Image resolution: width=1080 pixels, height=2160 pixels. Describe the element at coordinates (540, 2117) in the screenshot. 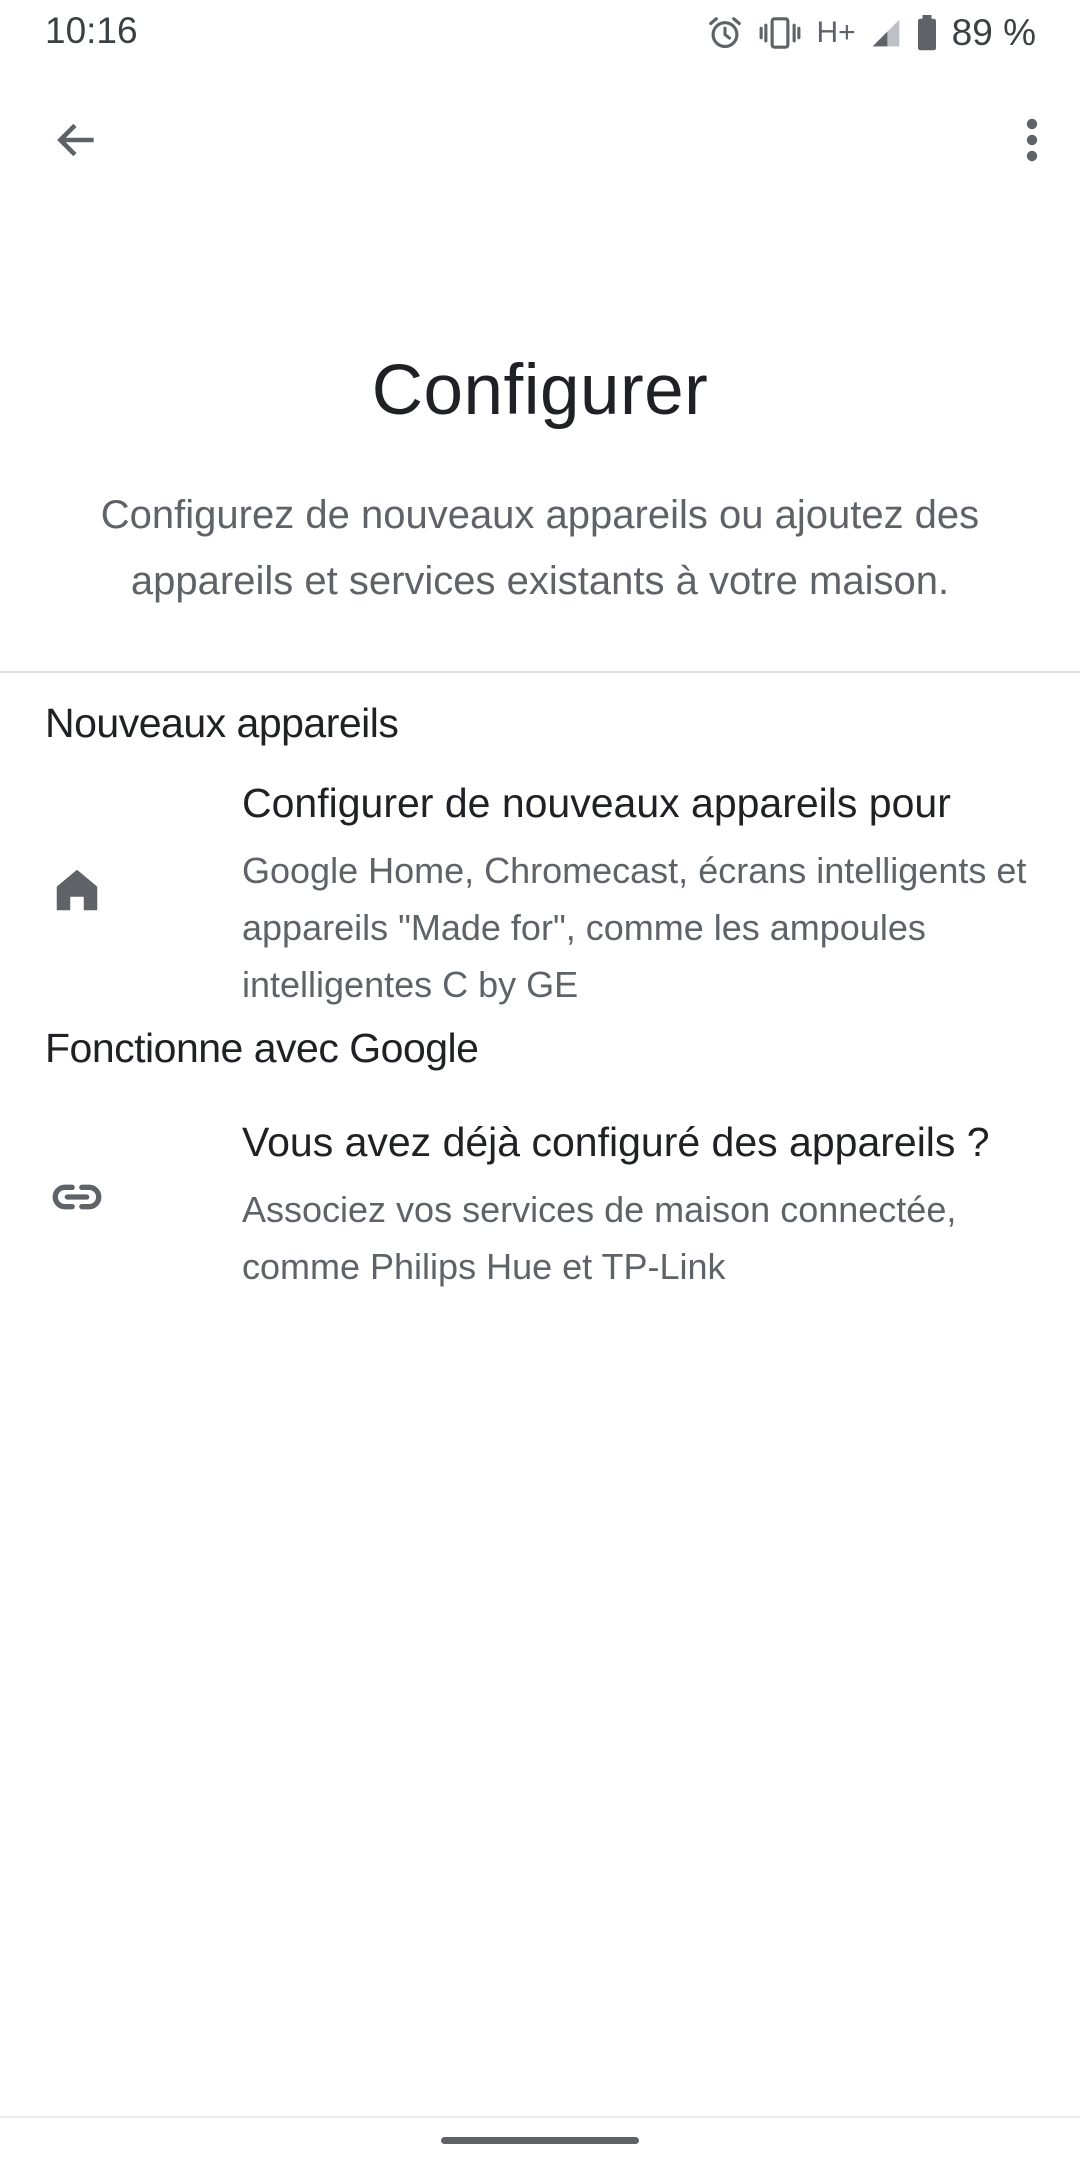

I see `navigation-divider` at that location.